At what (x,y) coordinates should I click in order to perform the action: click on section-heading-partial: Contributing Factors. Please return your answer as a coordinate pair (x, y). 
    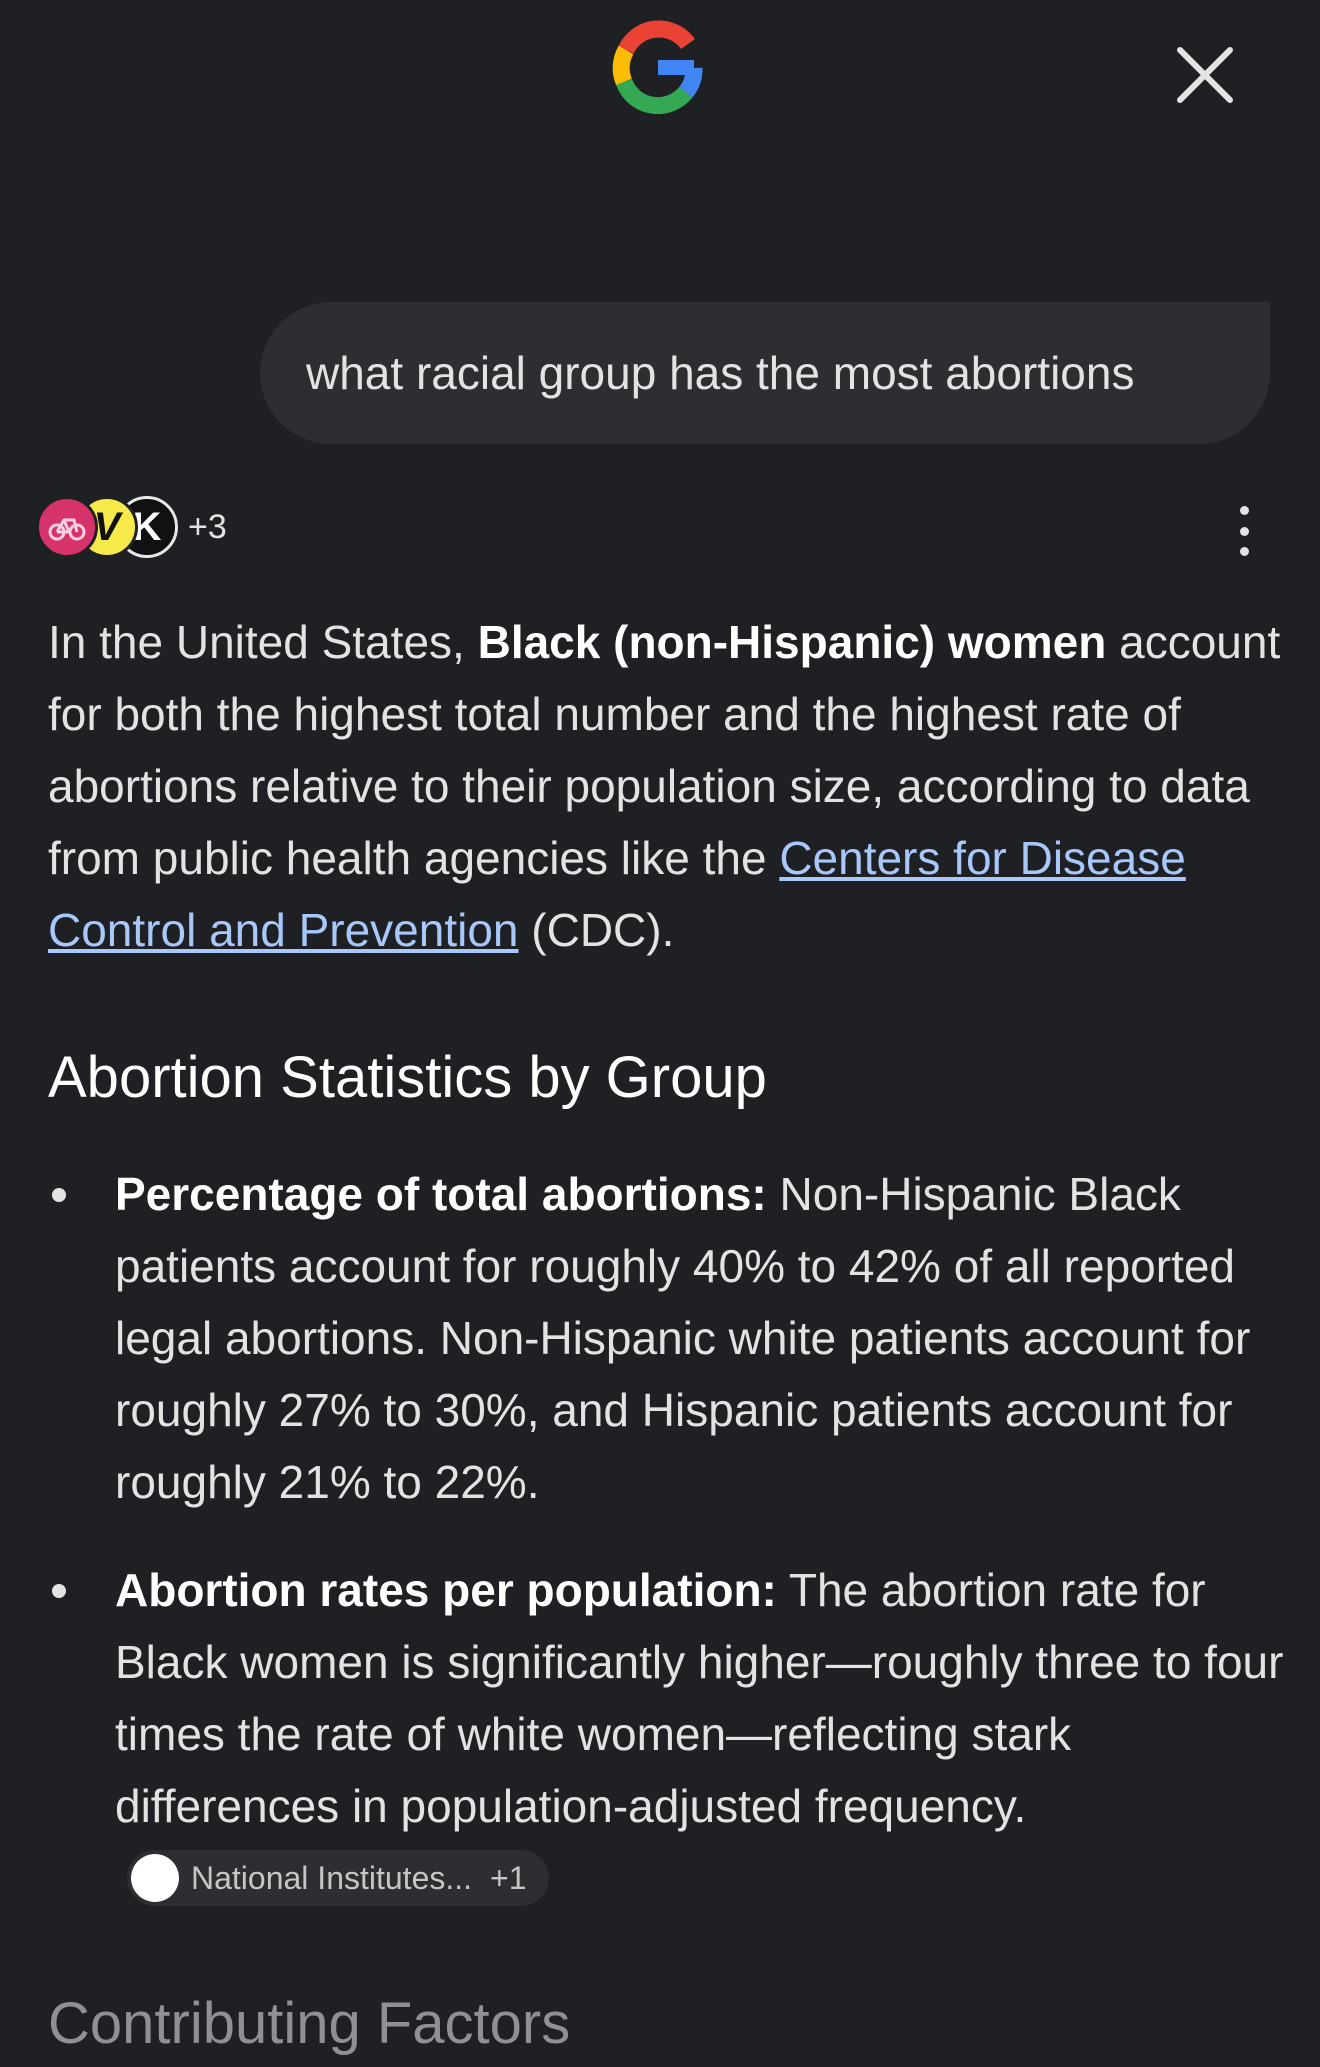
    Looking at the image, I should click on (309, 2023).